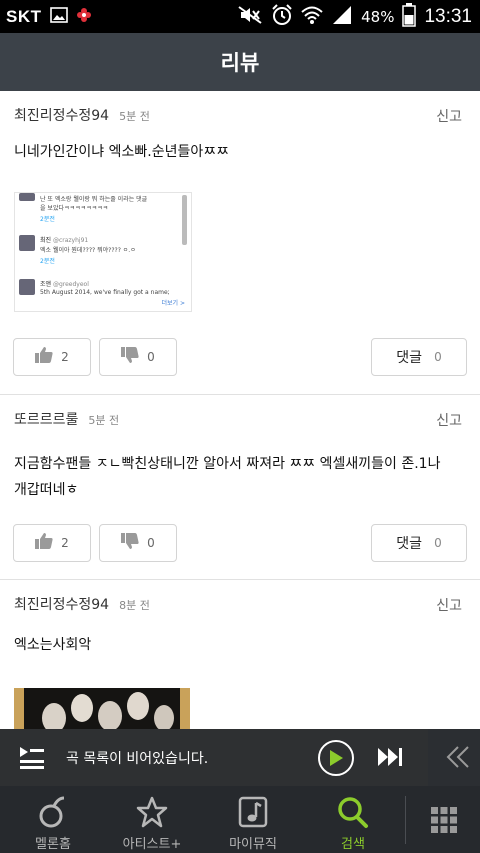 This screenshot has height=853, width=480. Describe the element at coordinates (457, 757) in the screenshot. I see `double-chevron-left-icon` at that location.